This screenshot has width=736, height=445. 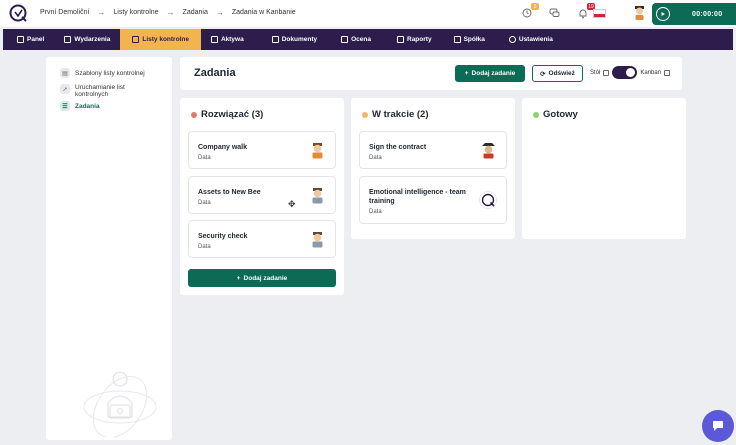 I want to click on nav-label: Wydarzenia, so click(x=92, y=39).